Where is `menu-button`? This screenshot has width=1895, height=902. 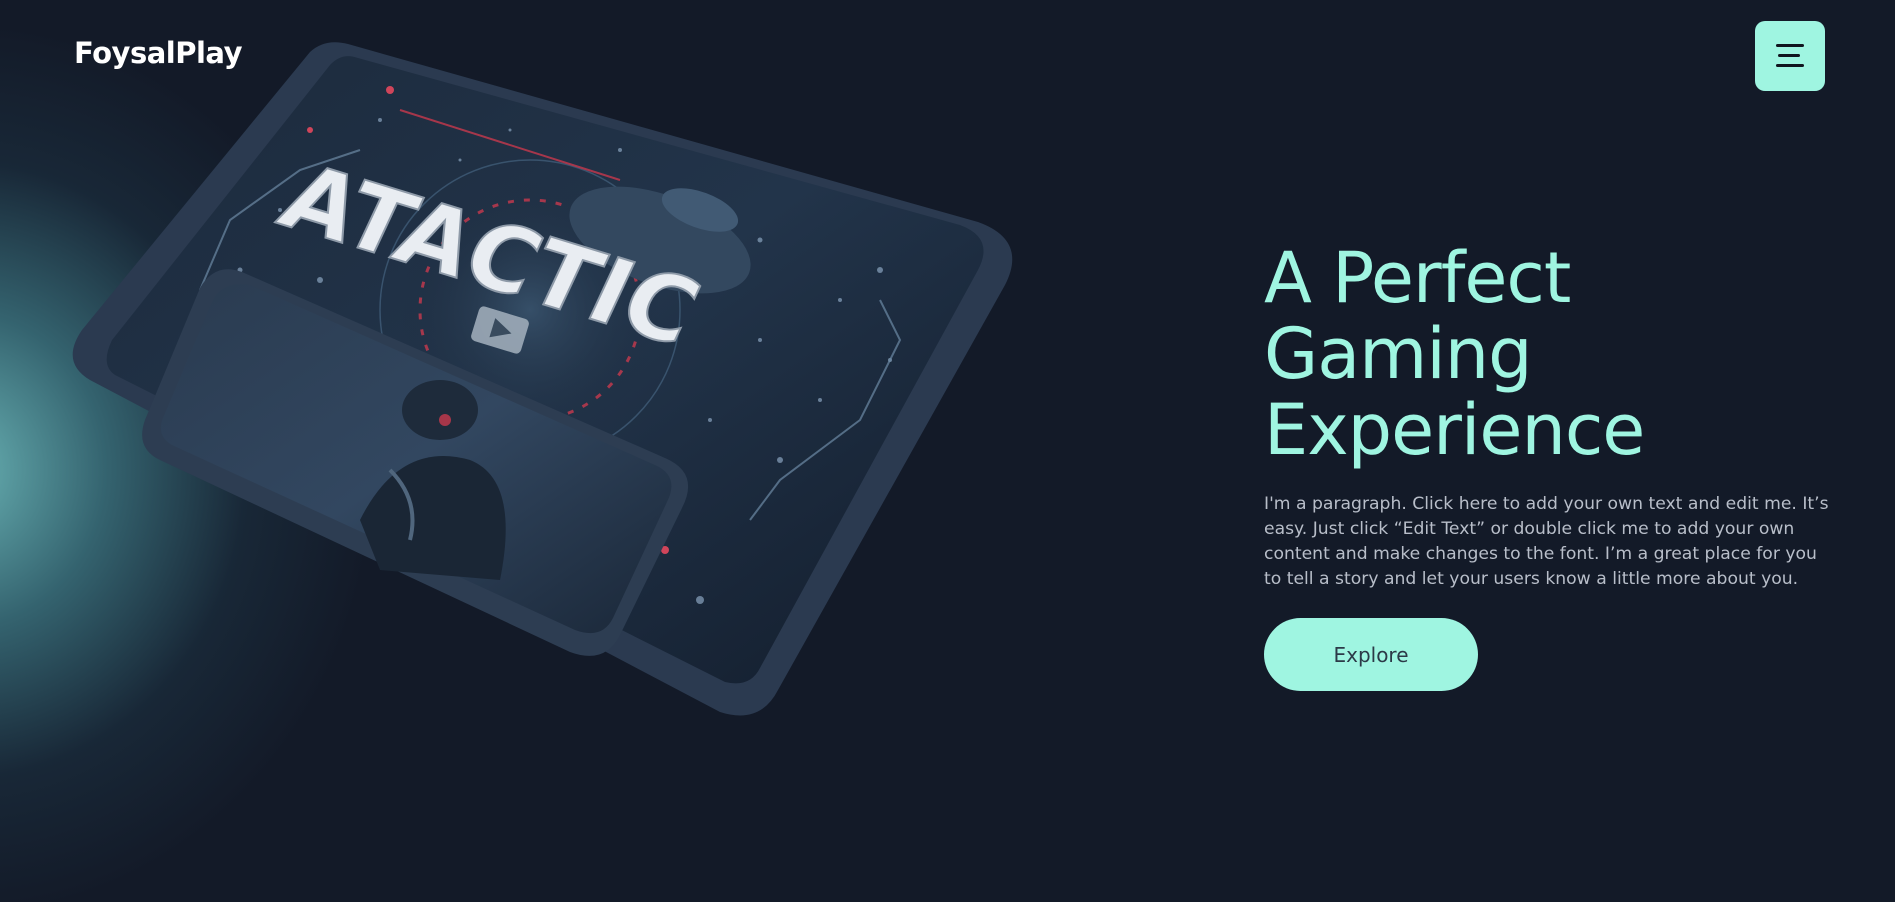 menu-button is located at coordinates (1790, 56).